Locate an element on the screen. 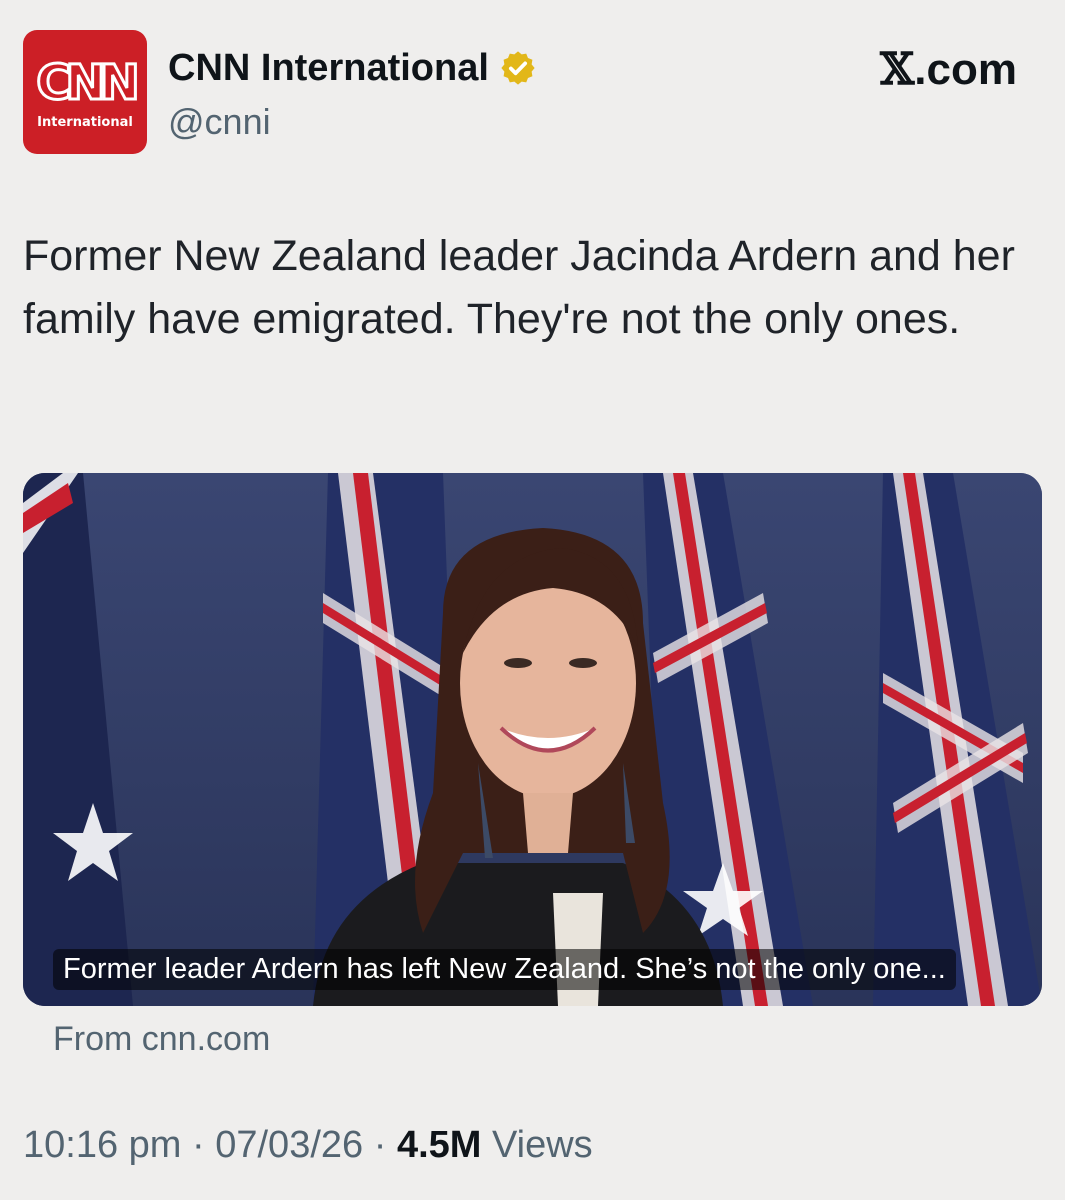 This screenshot has width=1065, height=1200. views-label: Views is located at coordinates (537, 1145).